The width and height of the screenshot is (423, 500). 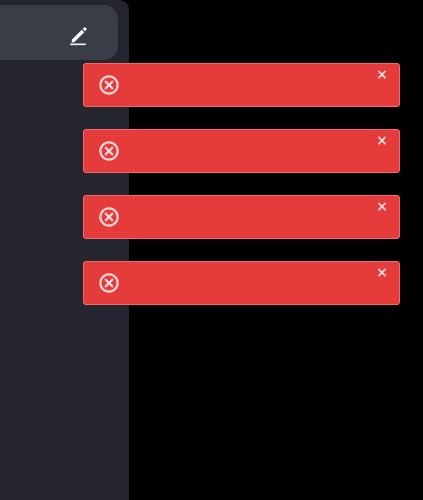 I want to click on pencil-icon, so click(x=78, y=35).